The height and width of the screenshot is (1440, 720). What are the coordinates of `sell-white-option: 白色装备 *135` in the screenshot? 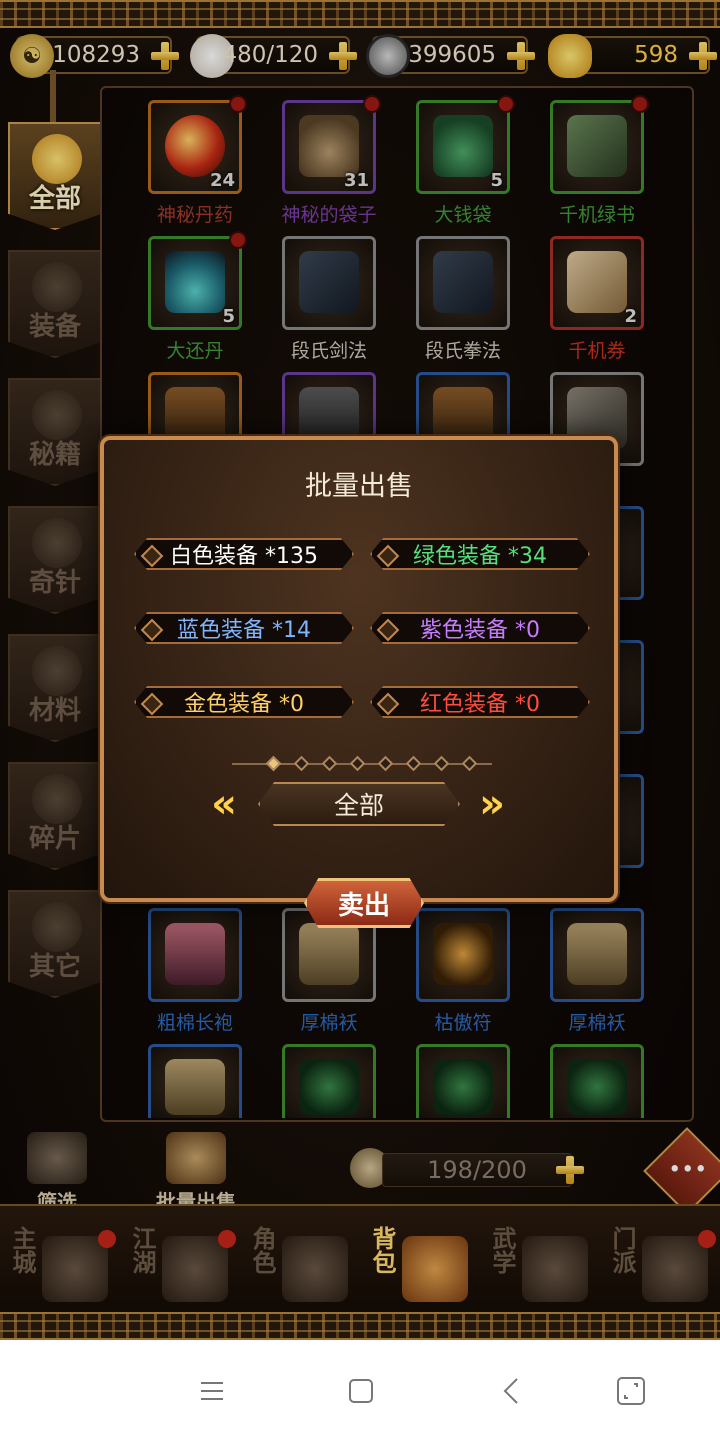 It's located at (244, 554).